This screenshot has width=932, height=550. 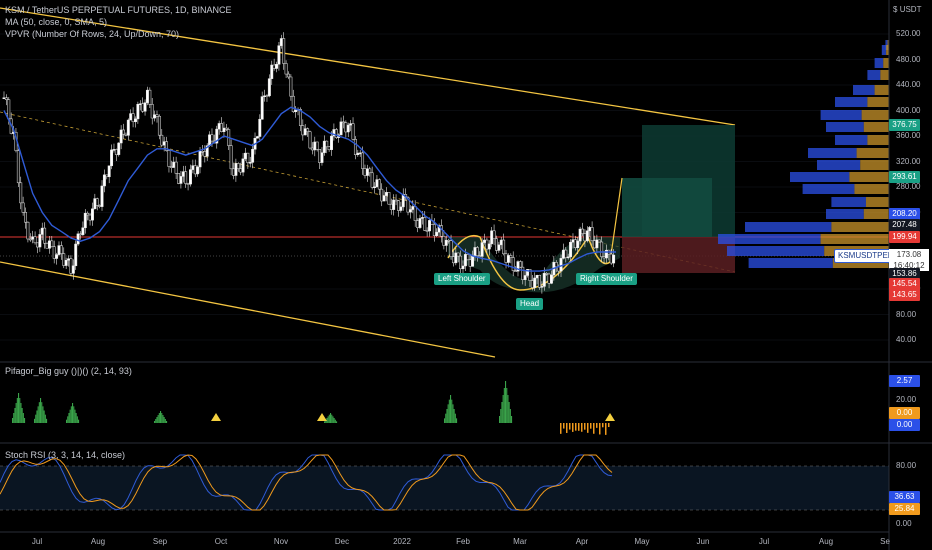 What do you see at coordinates (908, 59) in the screenshot?
I see `price-axis-label: 480.00` at bounding box center [908, 59].